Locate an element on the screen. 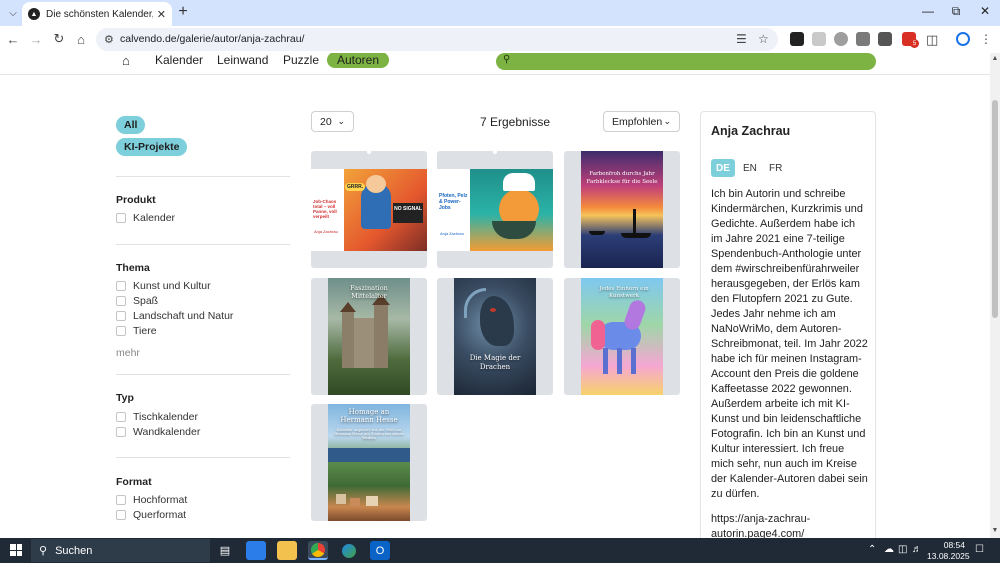  file-explorer-icon is located at coordinates (287, 550).